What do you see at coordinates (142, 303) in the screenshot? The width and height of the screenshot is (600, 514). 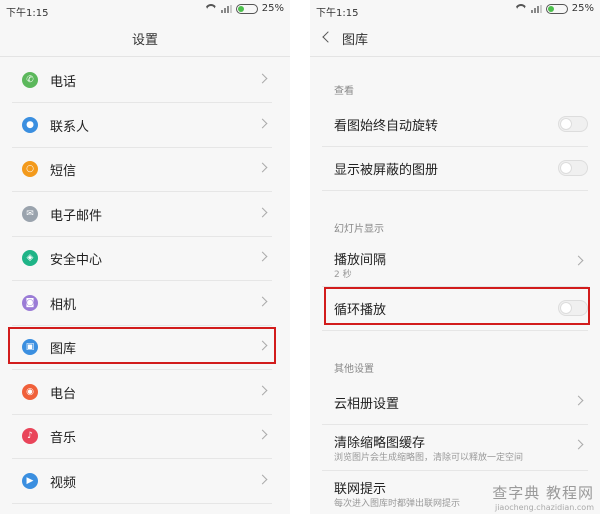 I see `settings-item: ◙ 相机` at bounding box center [142, 303].